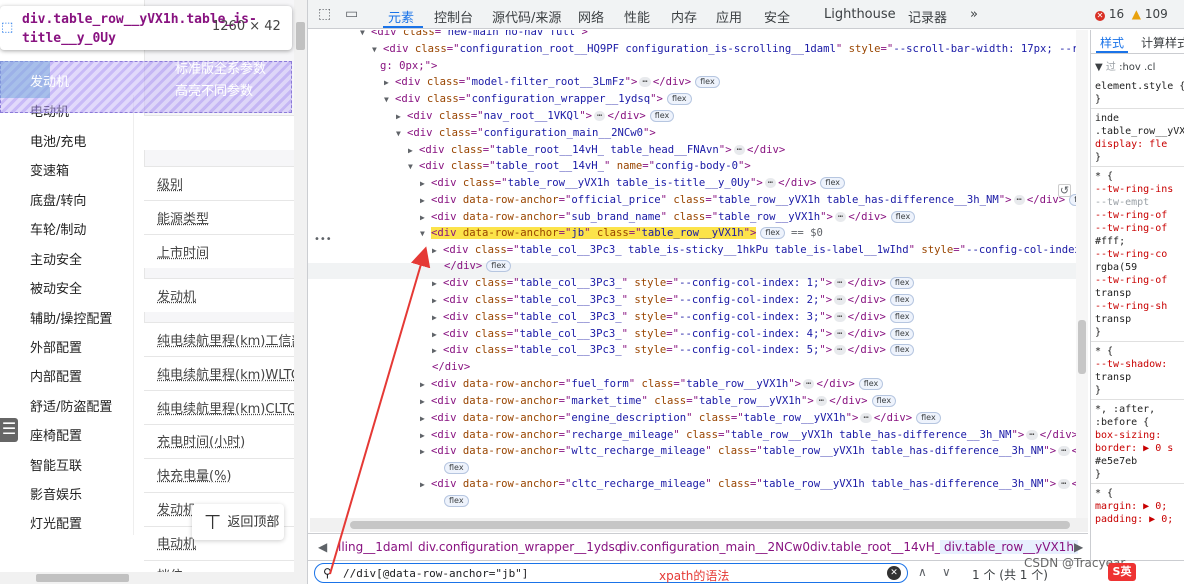 The width and height of the screenshot is (1184, 584). I want to click on hov-cls-buttons: :hov .cl, so click(1137, 67).